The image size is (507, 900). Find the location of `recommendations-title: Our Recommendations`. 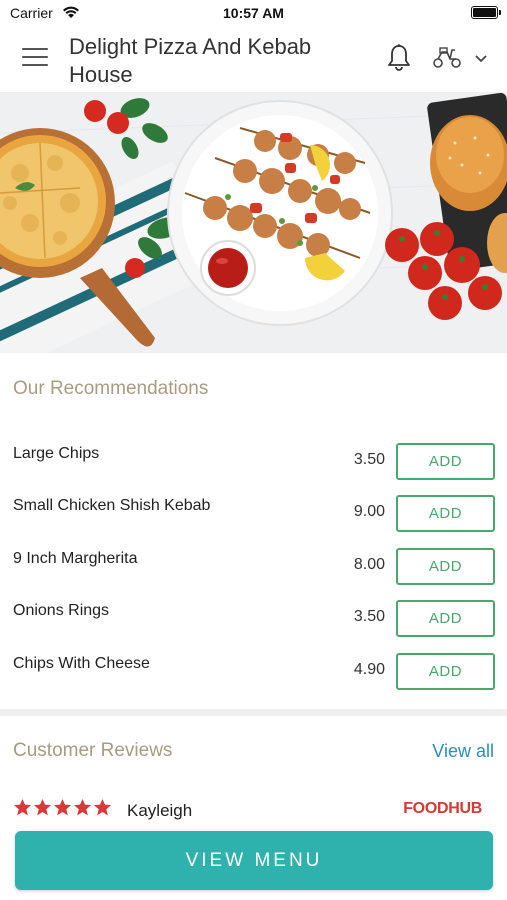

recommendations-title: Our Recommendations is located at coordinates (111, 388).